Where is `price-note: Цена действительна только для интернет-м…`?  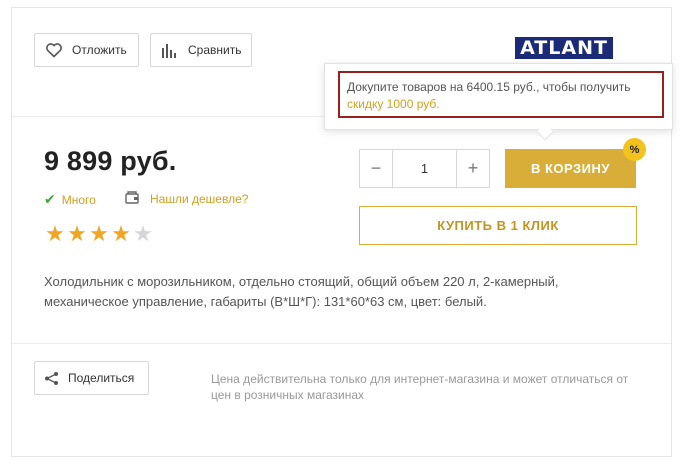 price-note: Цена действительна только для интернет-м… is located at coordinates (420, 387).